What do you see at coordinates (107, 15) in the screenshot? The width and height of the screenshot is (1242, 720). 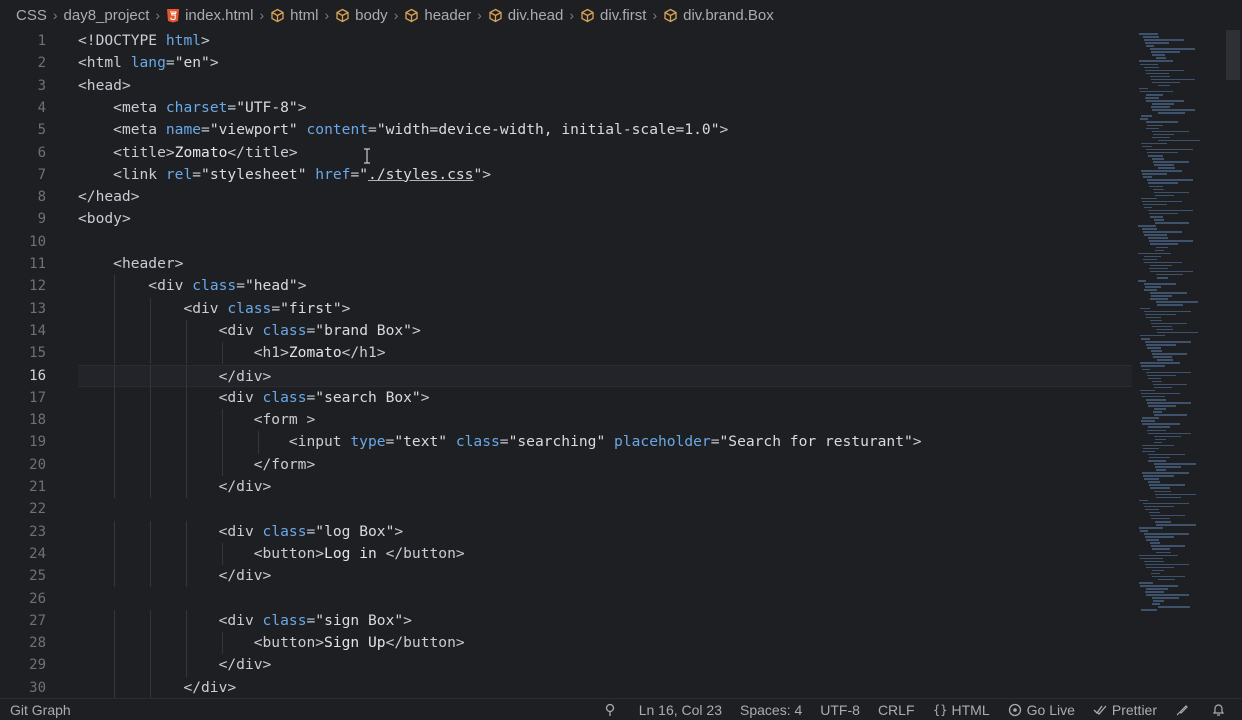 I see `breadcrumb-item: day8_project` at bounding box center [107, 15].